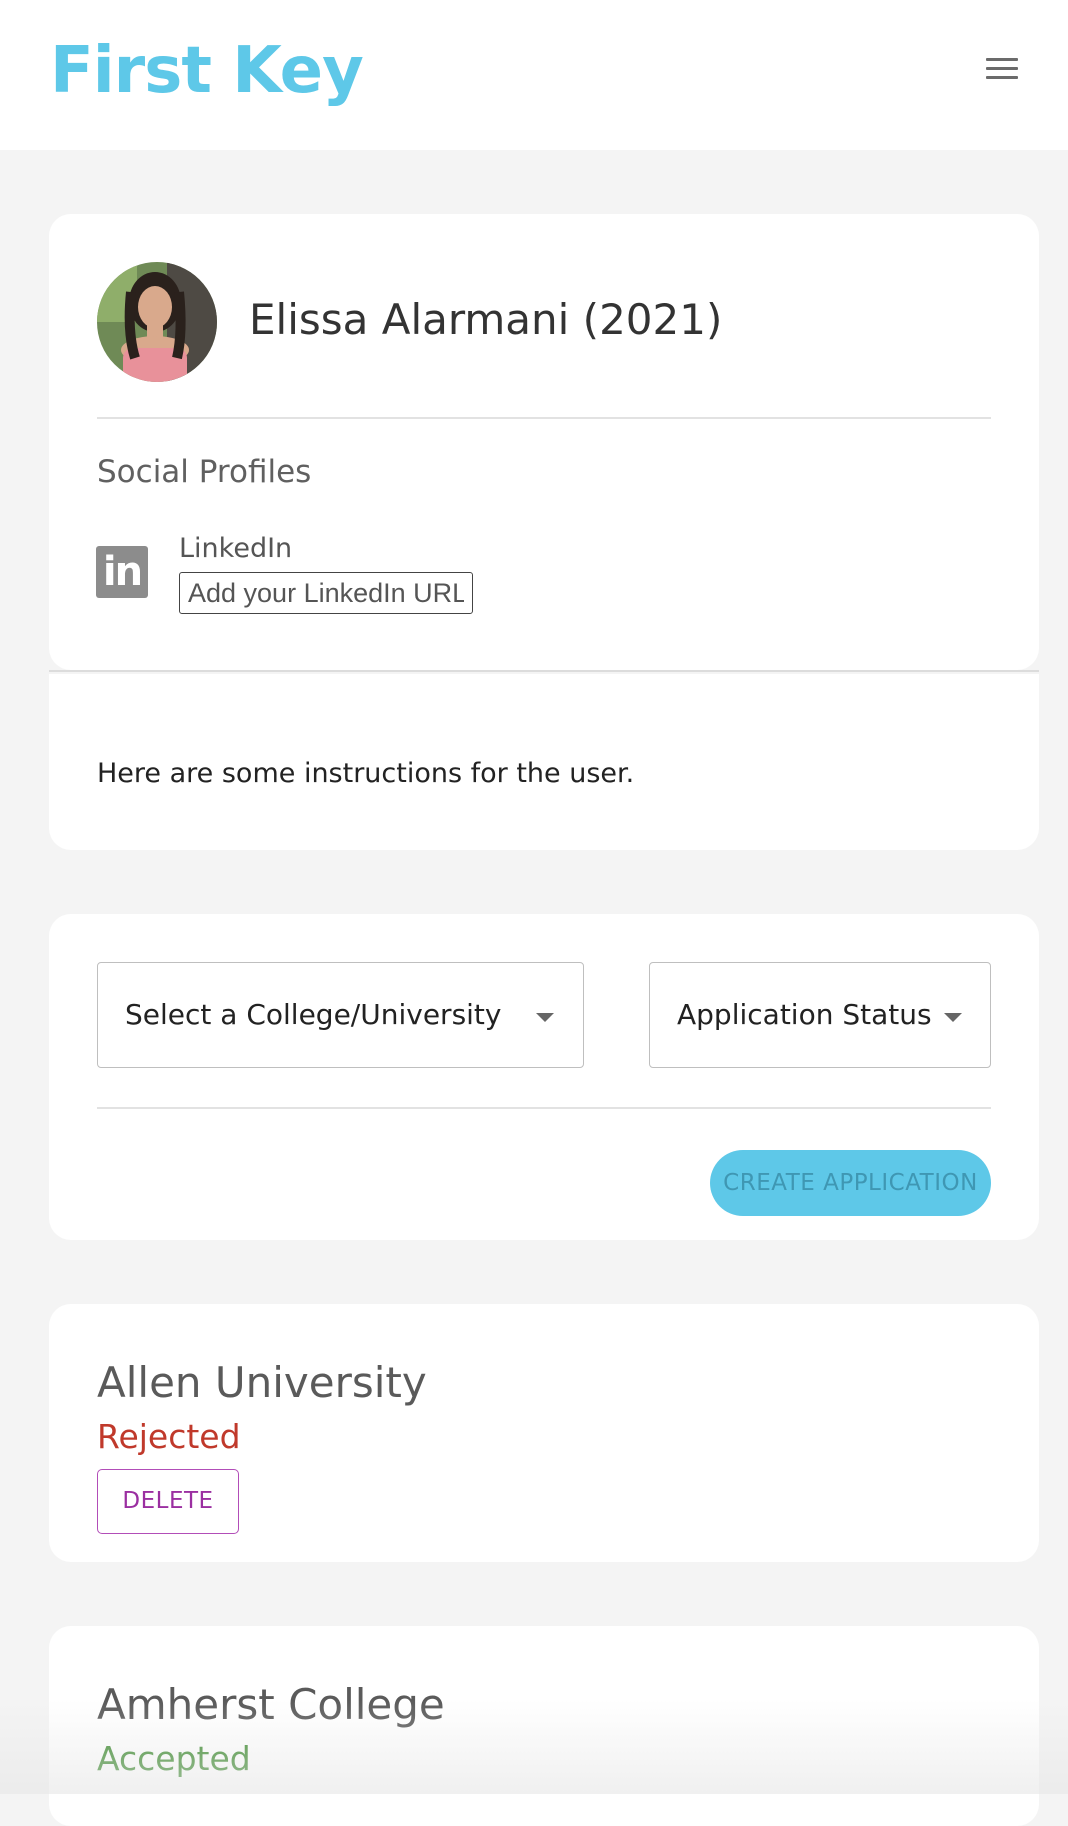  I want to click on linkedin-url-input, so click(326, 593).